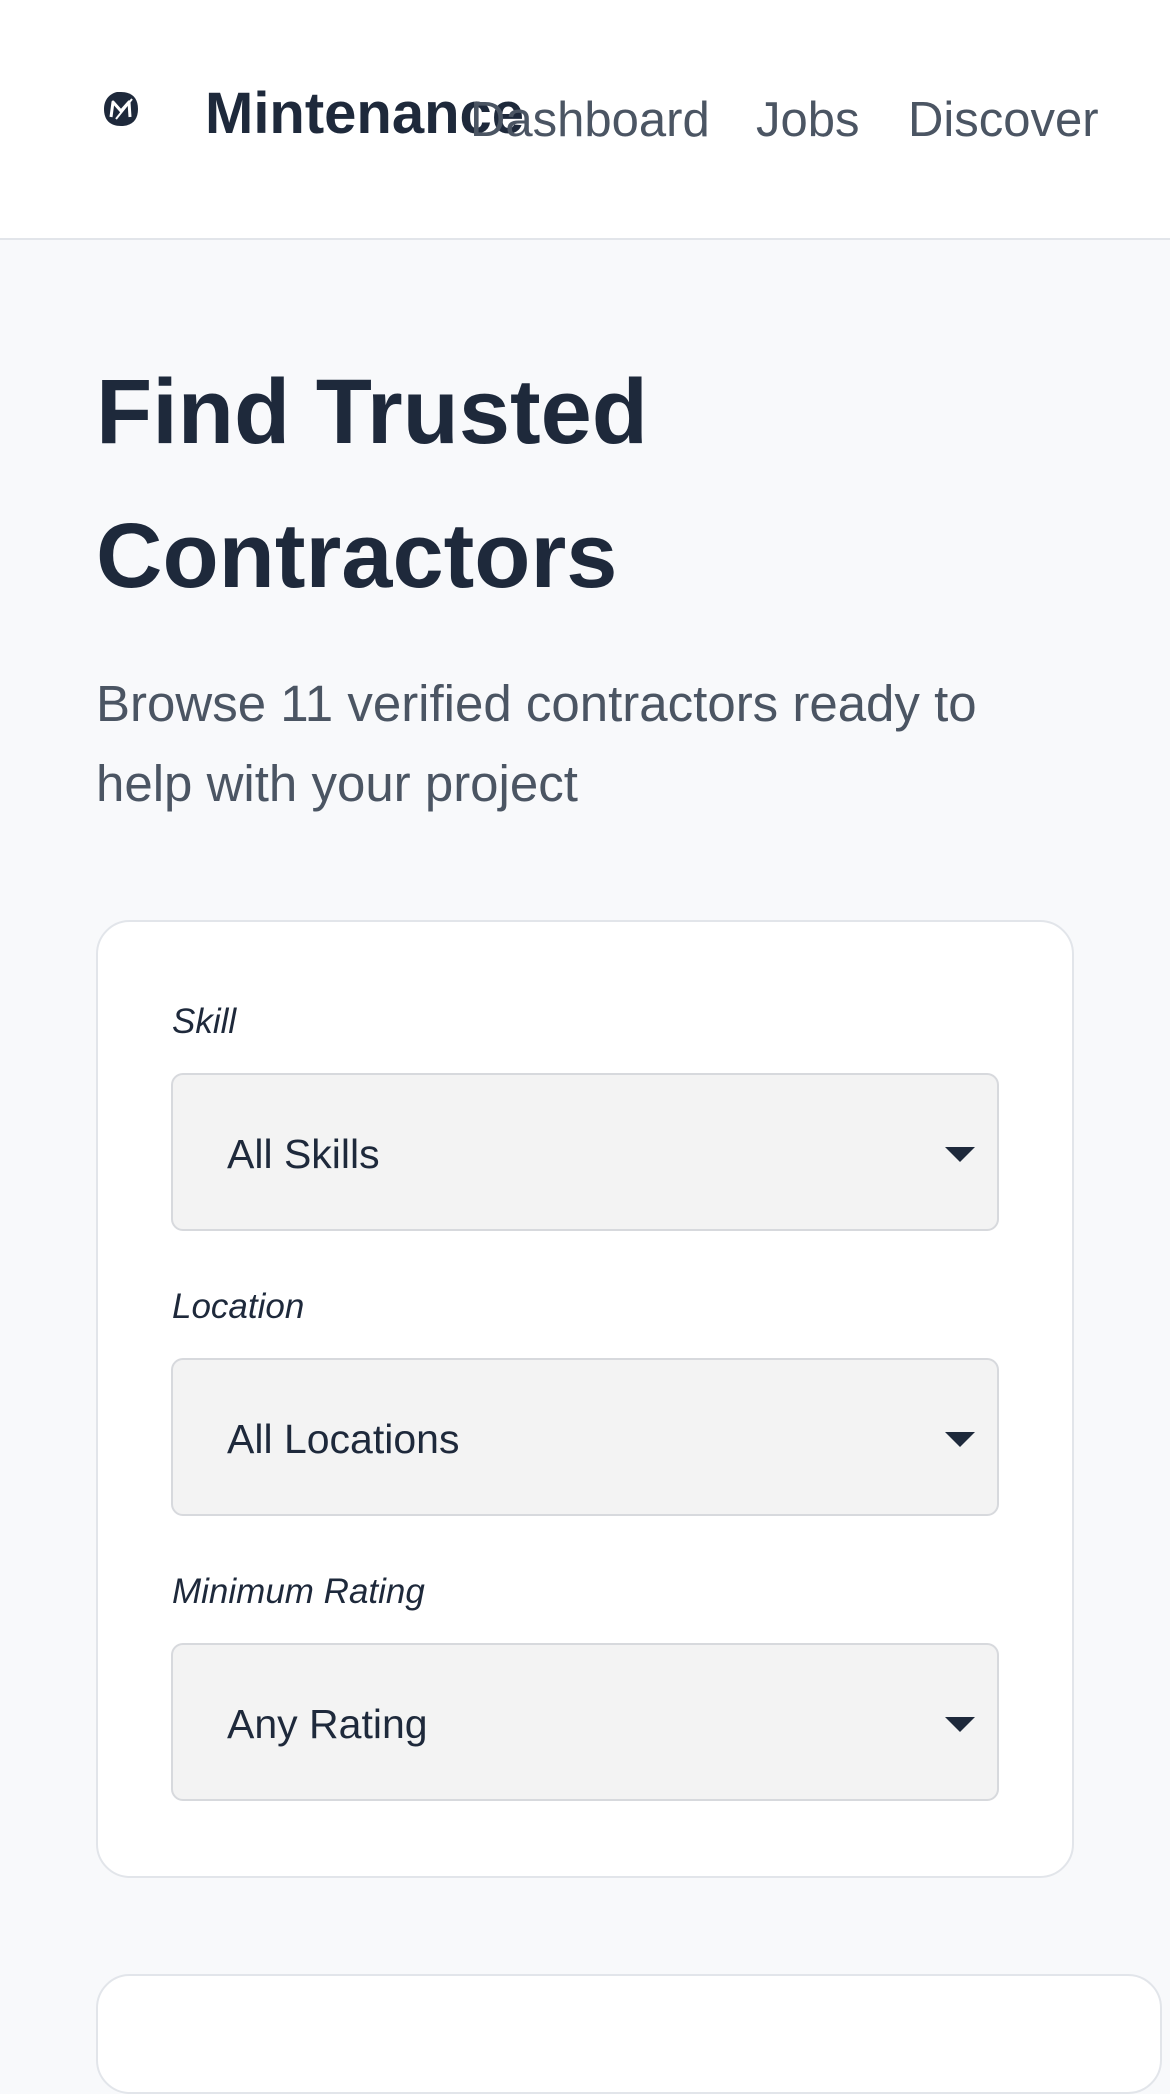 This screenshot has width=1170, height=2094. Describe the element at coordinates (121, 109) in the screenshot. I see `leaf-m-icon` at that location.